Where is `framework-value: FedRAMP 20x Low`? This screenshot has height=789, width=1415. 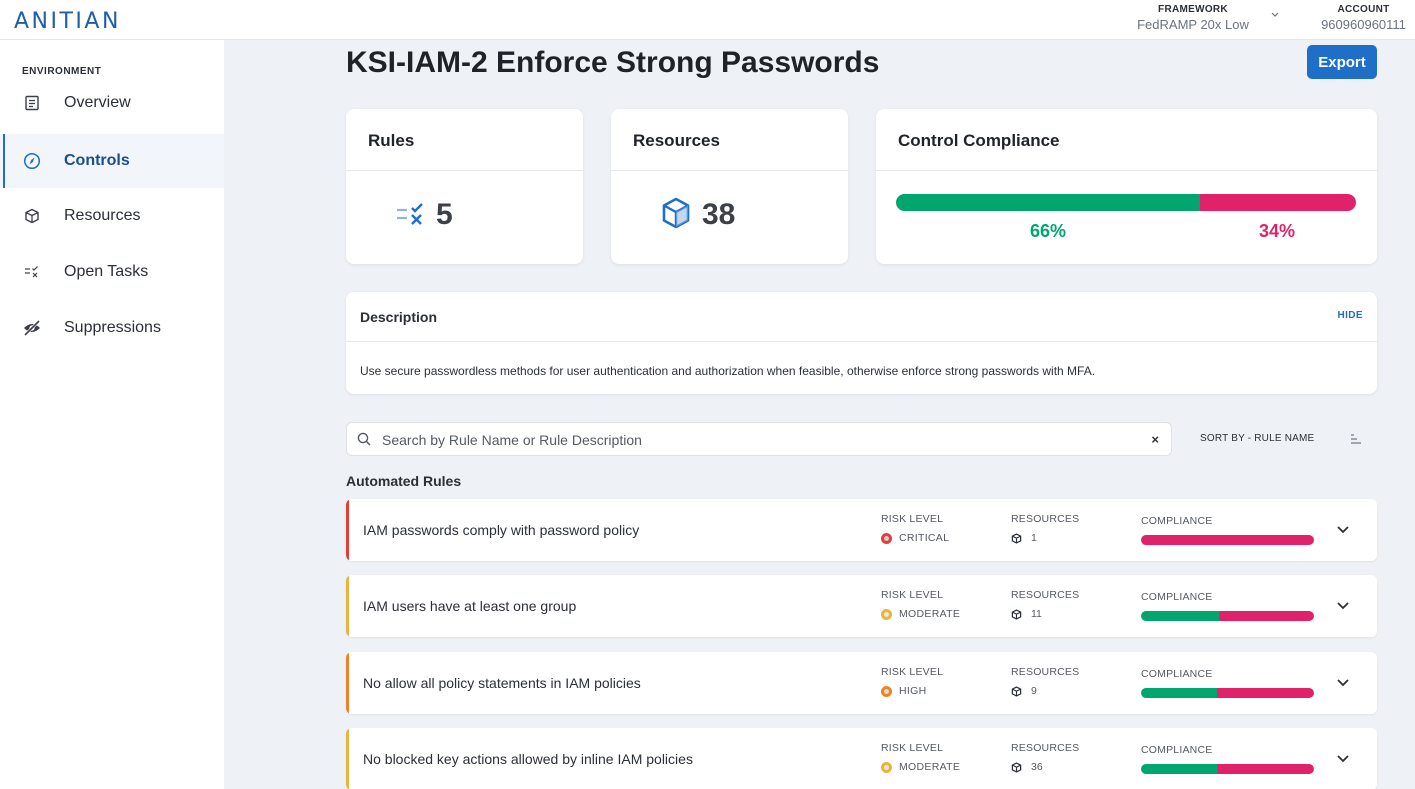
framework-value: FedRAMP 20x Low is located at coordinates (1193, 24).